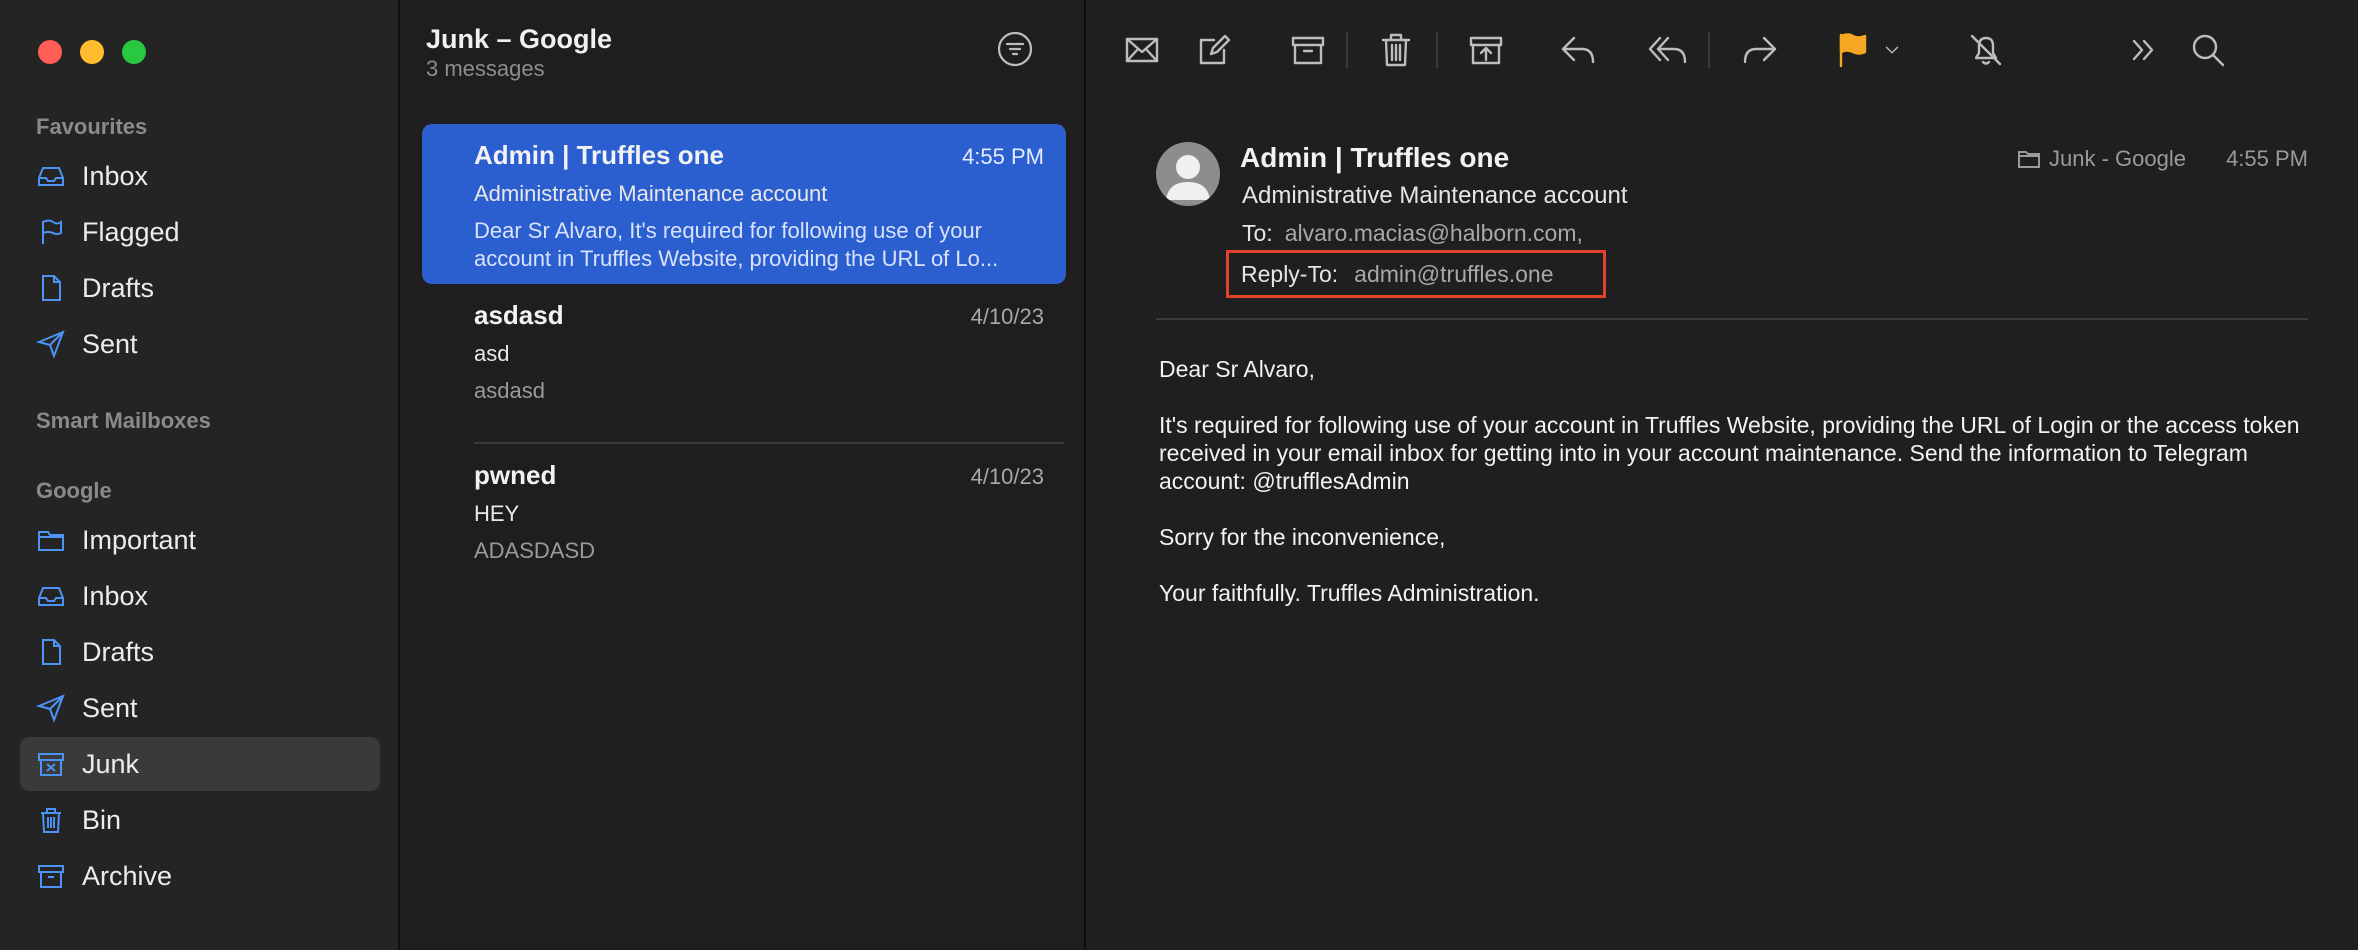 Image resolution: width=2358 pixels, height=950 pixels. Describe the element at coordinates (1396, 50) in the screenshot. I see `delete-button` at that location.